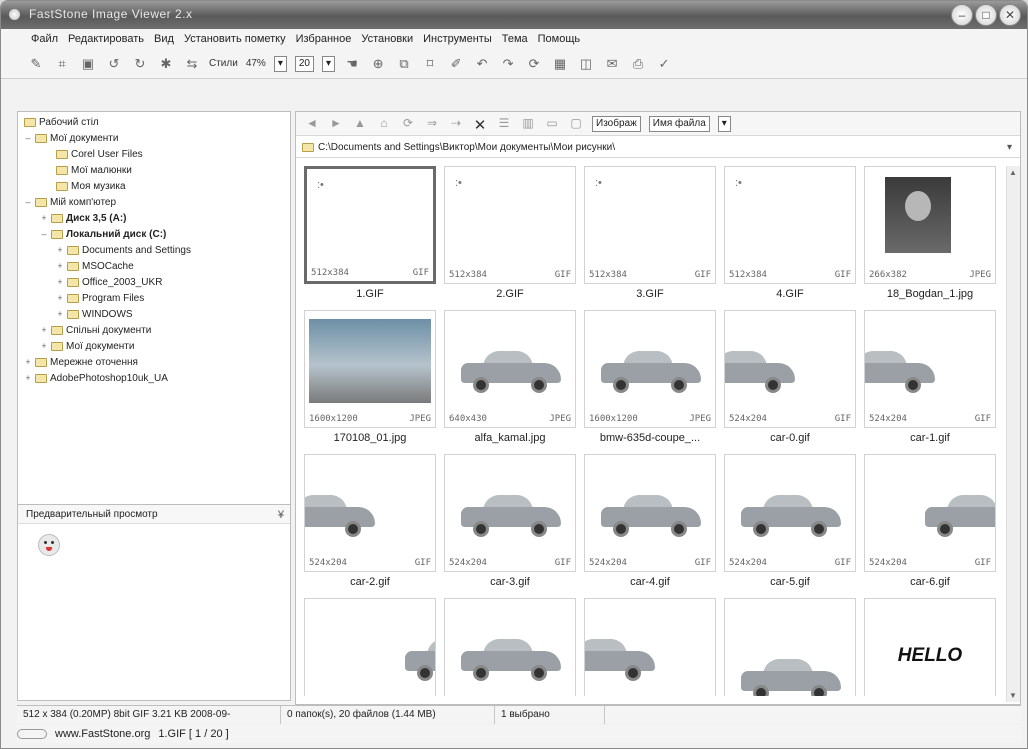 The image size is (1028, 749). I want to click on count-field: 20, so click(304, 63).